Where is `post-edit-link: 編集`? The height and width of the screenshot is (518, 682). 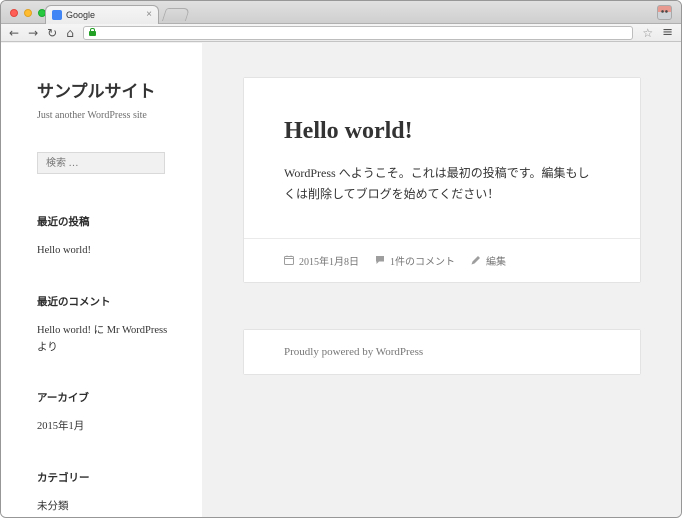 post-edit-link: 編集 is located at coordinates (488, 260).